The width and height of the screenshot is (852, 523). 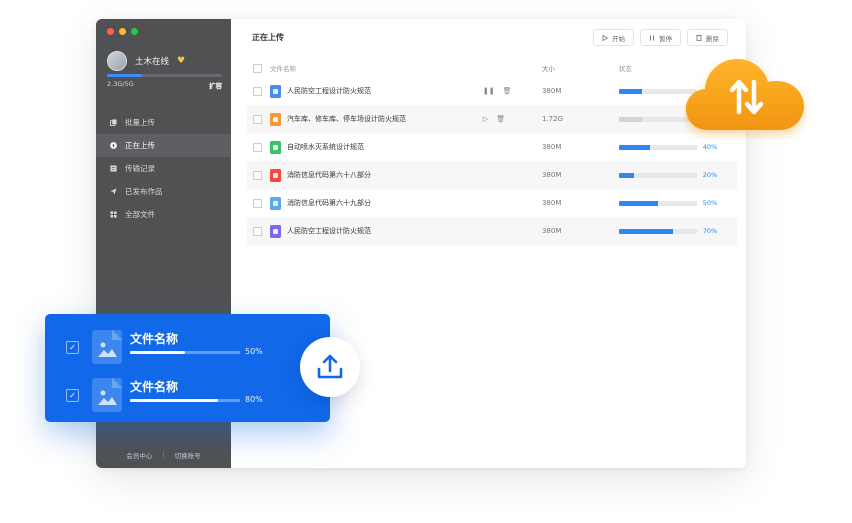 I want to click on table-row: 汽车库、修车库、停车场设计防火规范 ▷ 🗑 1.72G, so click(x=492, y=119).